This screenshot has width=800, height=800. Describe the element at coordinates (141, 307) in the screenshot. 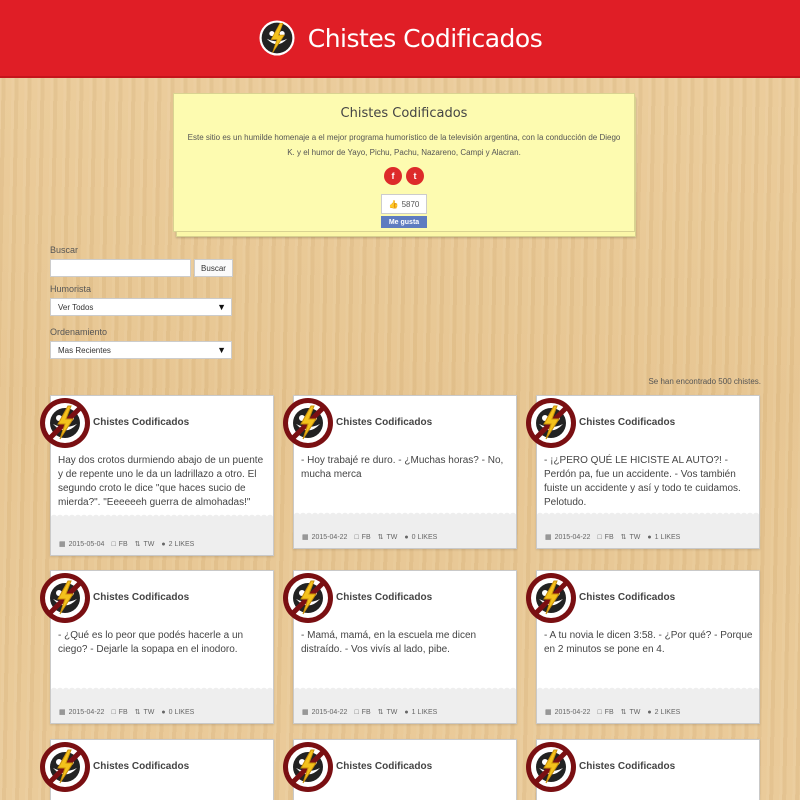

I see `humorist-select: Ver Todos ▼` at that location.